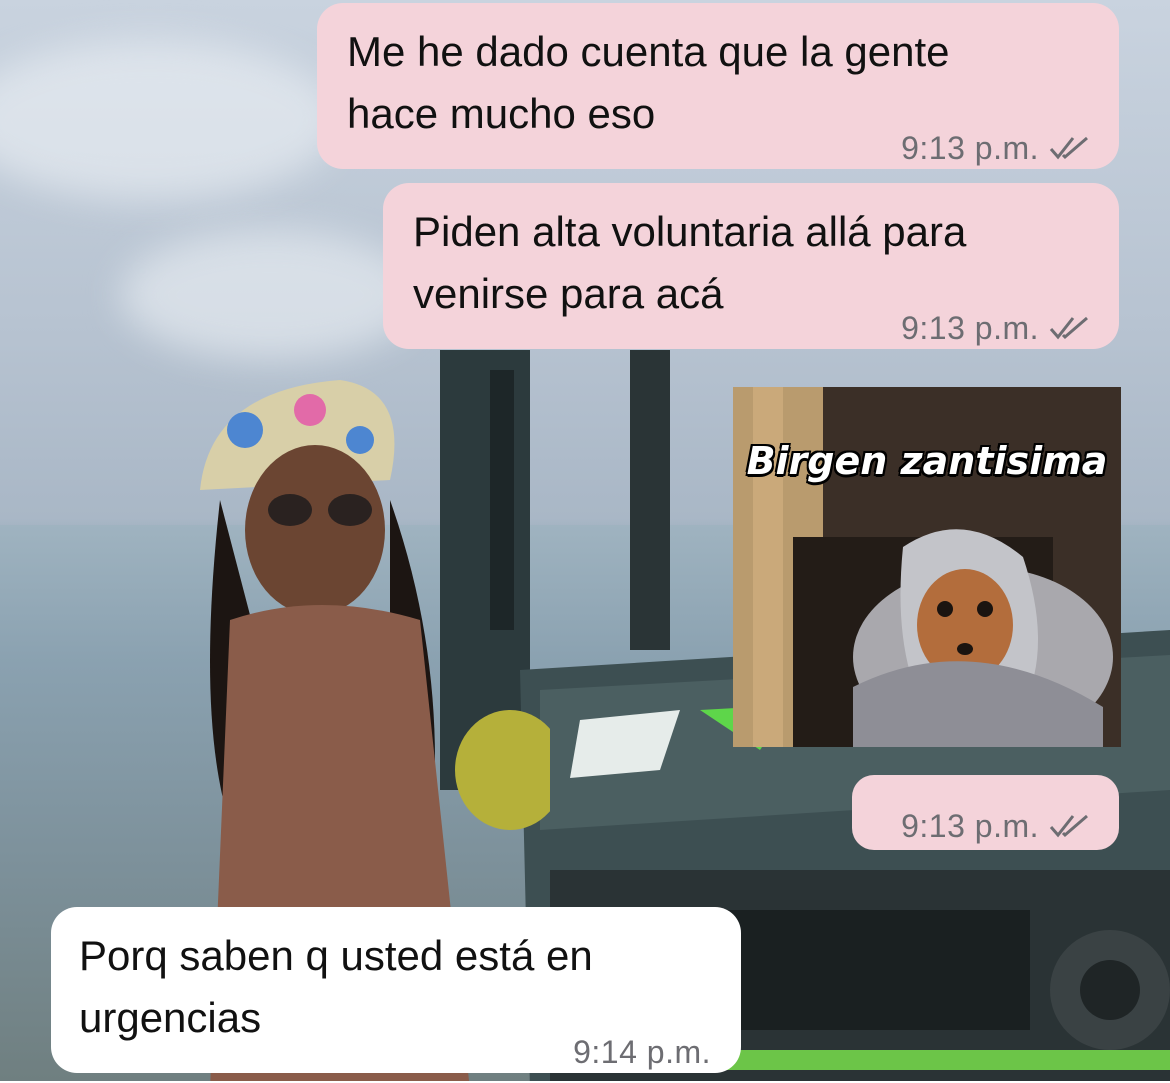  Describe the element at coordinates (648, 51) in the screenshot. I see `message-line: Me he dado cuenta que la gente` at that location.